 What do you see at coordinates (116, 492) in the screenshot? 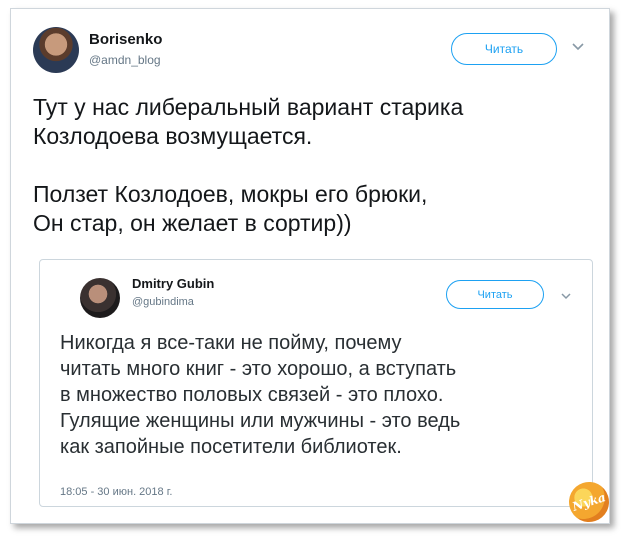
I see `tweet-timestamp: 18:05 - 30 июн. 2018 г.` at bounding box center [116, 492].